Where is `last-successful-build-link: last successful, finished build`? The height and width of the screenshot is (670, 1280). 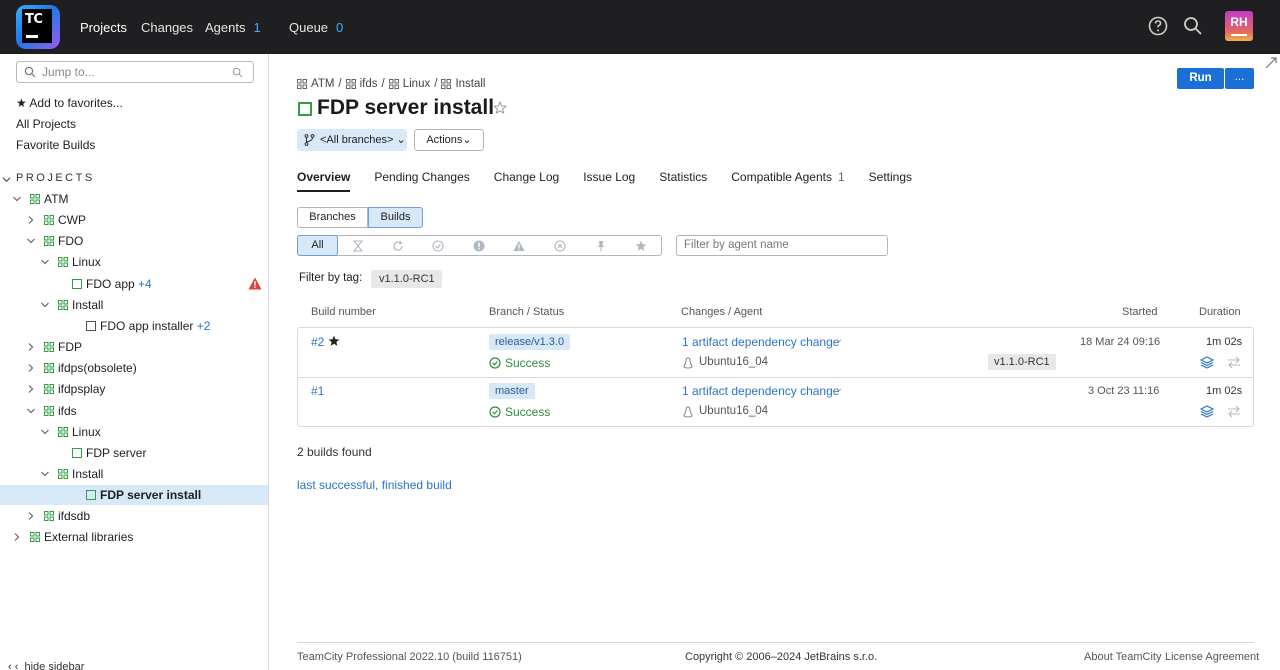 last-successful-build-link: last successful, finished build is located at coordinates (374, 485).